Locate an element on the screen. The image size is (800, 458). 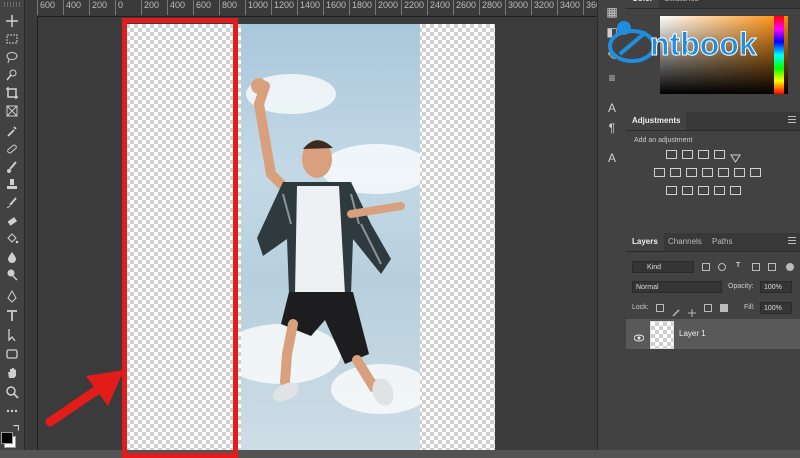
ruler-tick-label: 1200 is located at coordinates (282, 7).